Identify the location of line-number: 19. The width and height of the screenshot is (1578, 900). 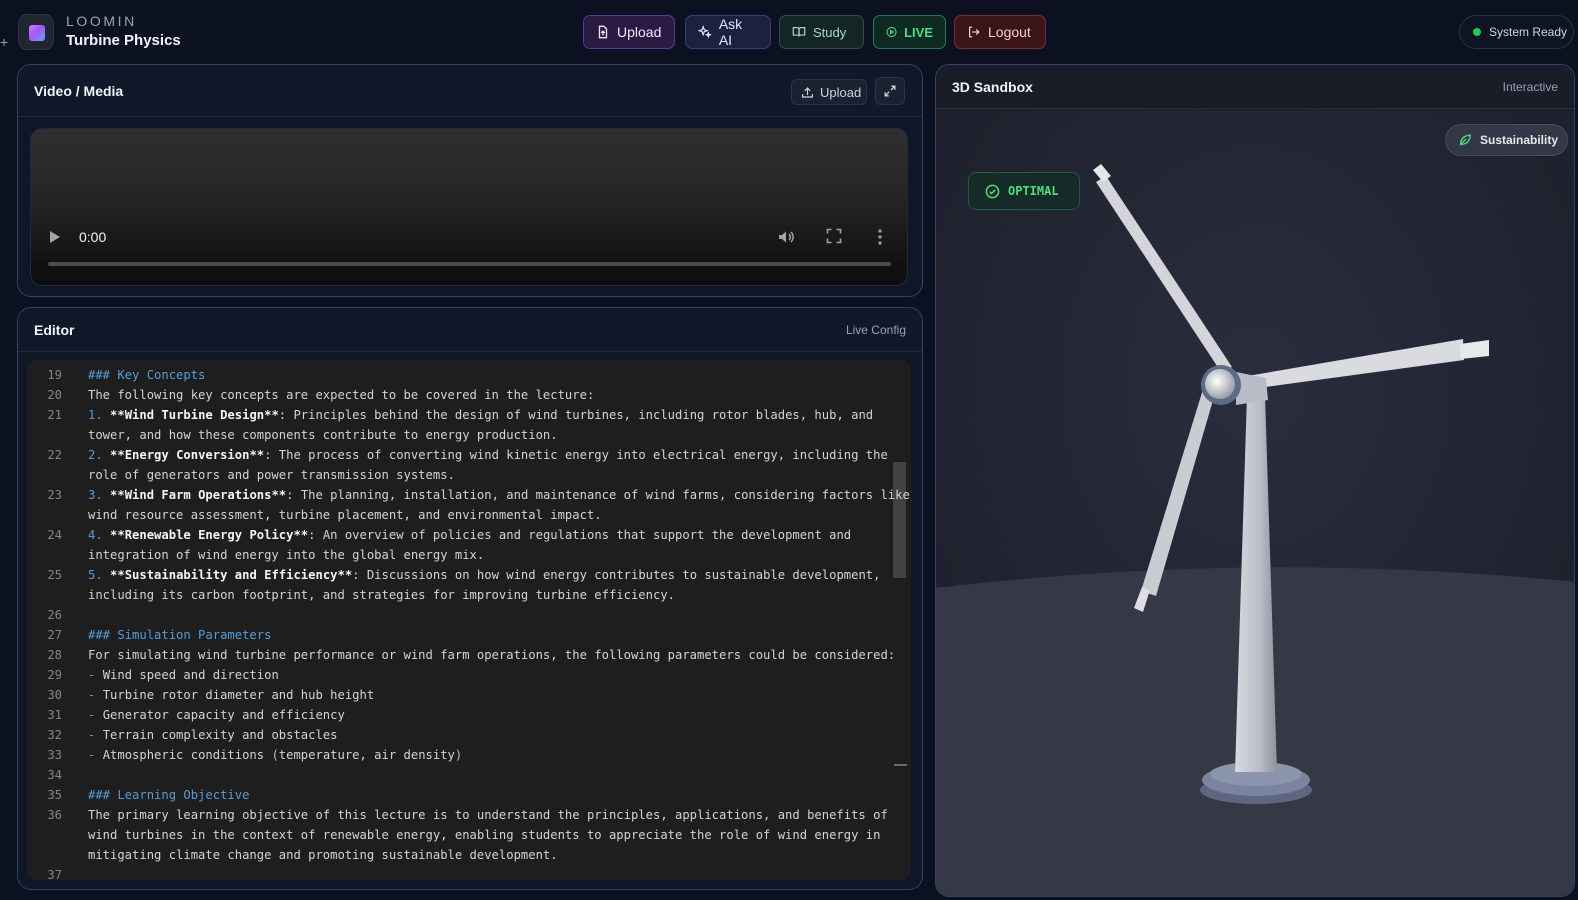
(54, 375).